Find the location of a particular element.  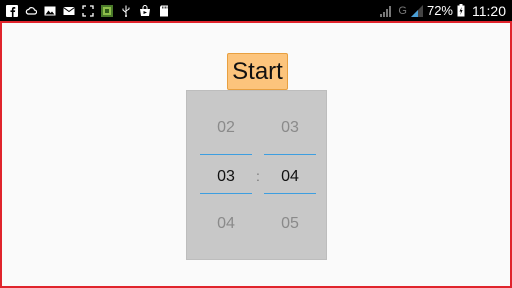

battery-icon is located at coordinates (461, 10).